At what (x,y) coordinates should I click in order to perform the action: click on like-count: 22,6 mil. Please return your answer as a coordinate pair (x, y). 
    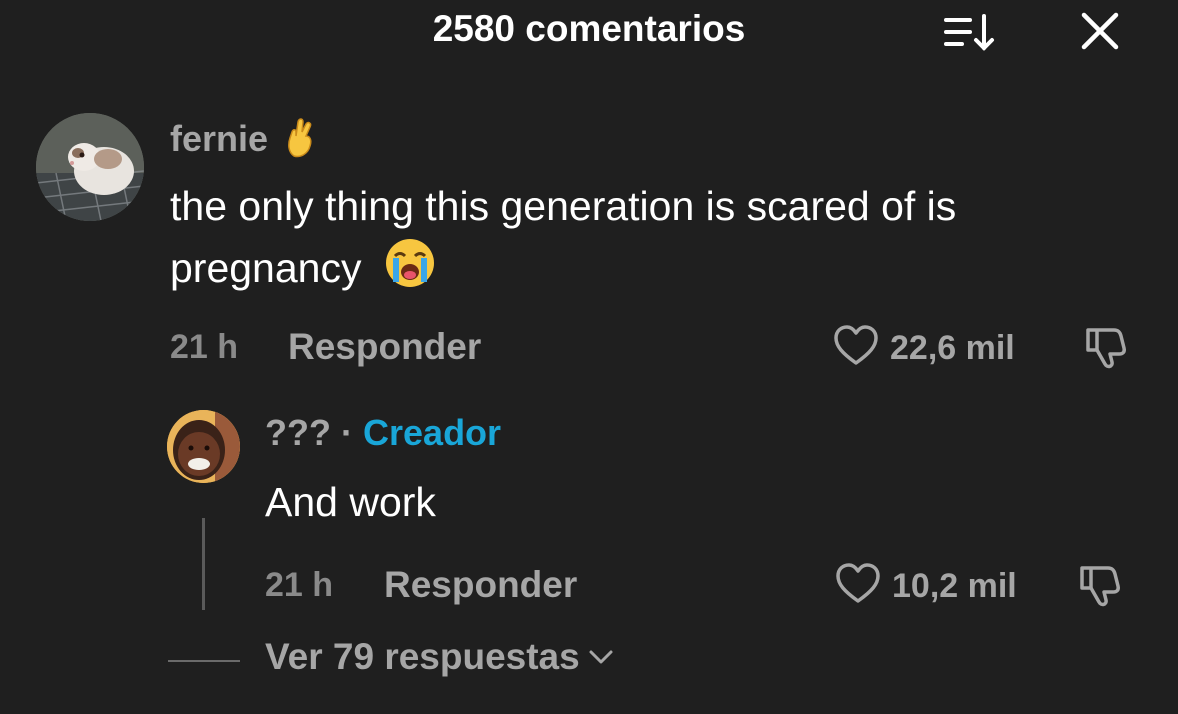
    Looking at the image, I should click on (952, 348).